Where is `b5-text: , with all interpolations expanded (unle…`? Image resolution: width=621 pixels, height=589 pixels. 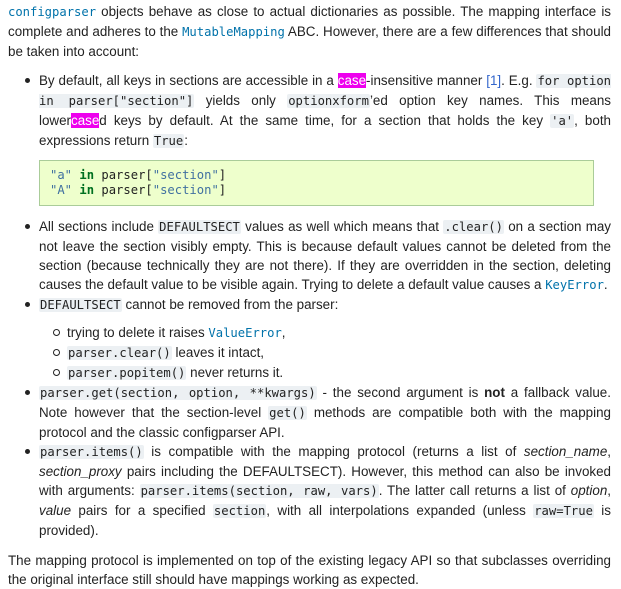
b5-text: , with all interpolations expanded (unle… is located at coordinates (400, 510).